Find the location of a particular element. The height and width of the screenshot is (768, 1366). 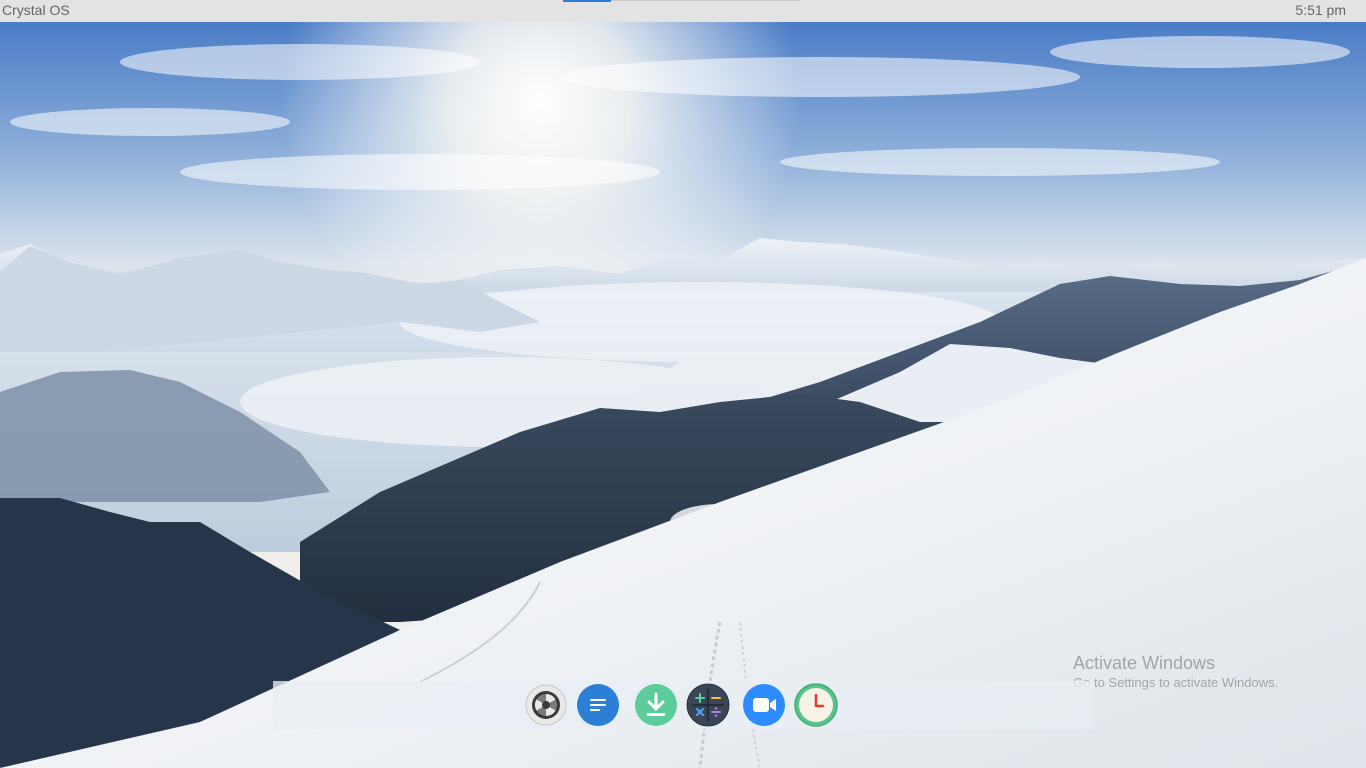

dock-text-editor-button is located at coordinates (598, 705).